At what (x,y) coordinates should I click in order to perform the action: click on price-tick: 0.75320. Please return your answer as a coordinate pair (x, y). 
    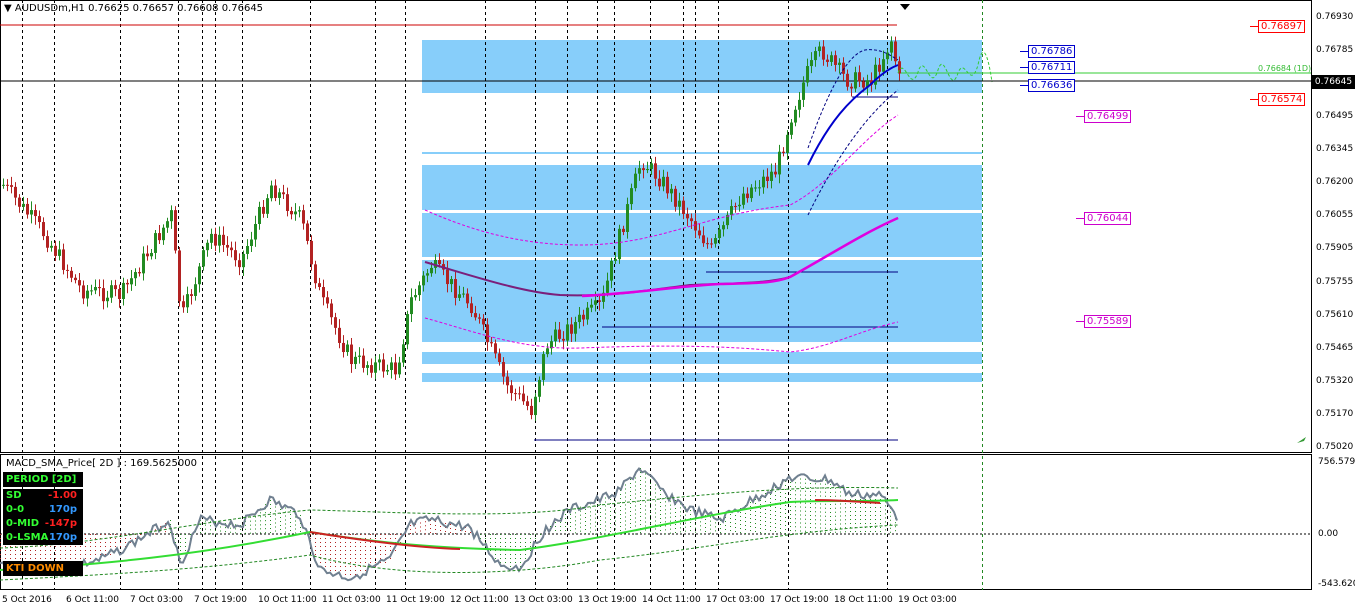
    Looking at the image, I should click on (1335, 381).